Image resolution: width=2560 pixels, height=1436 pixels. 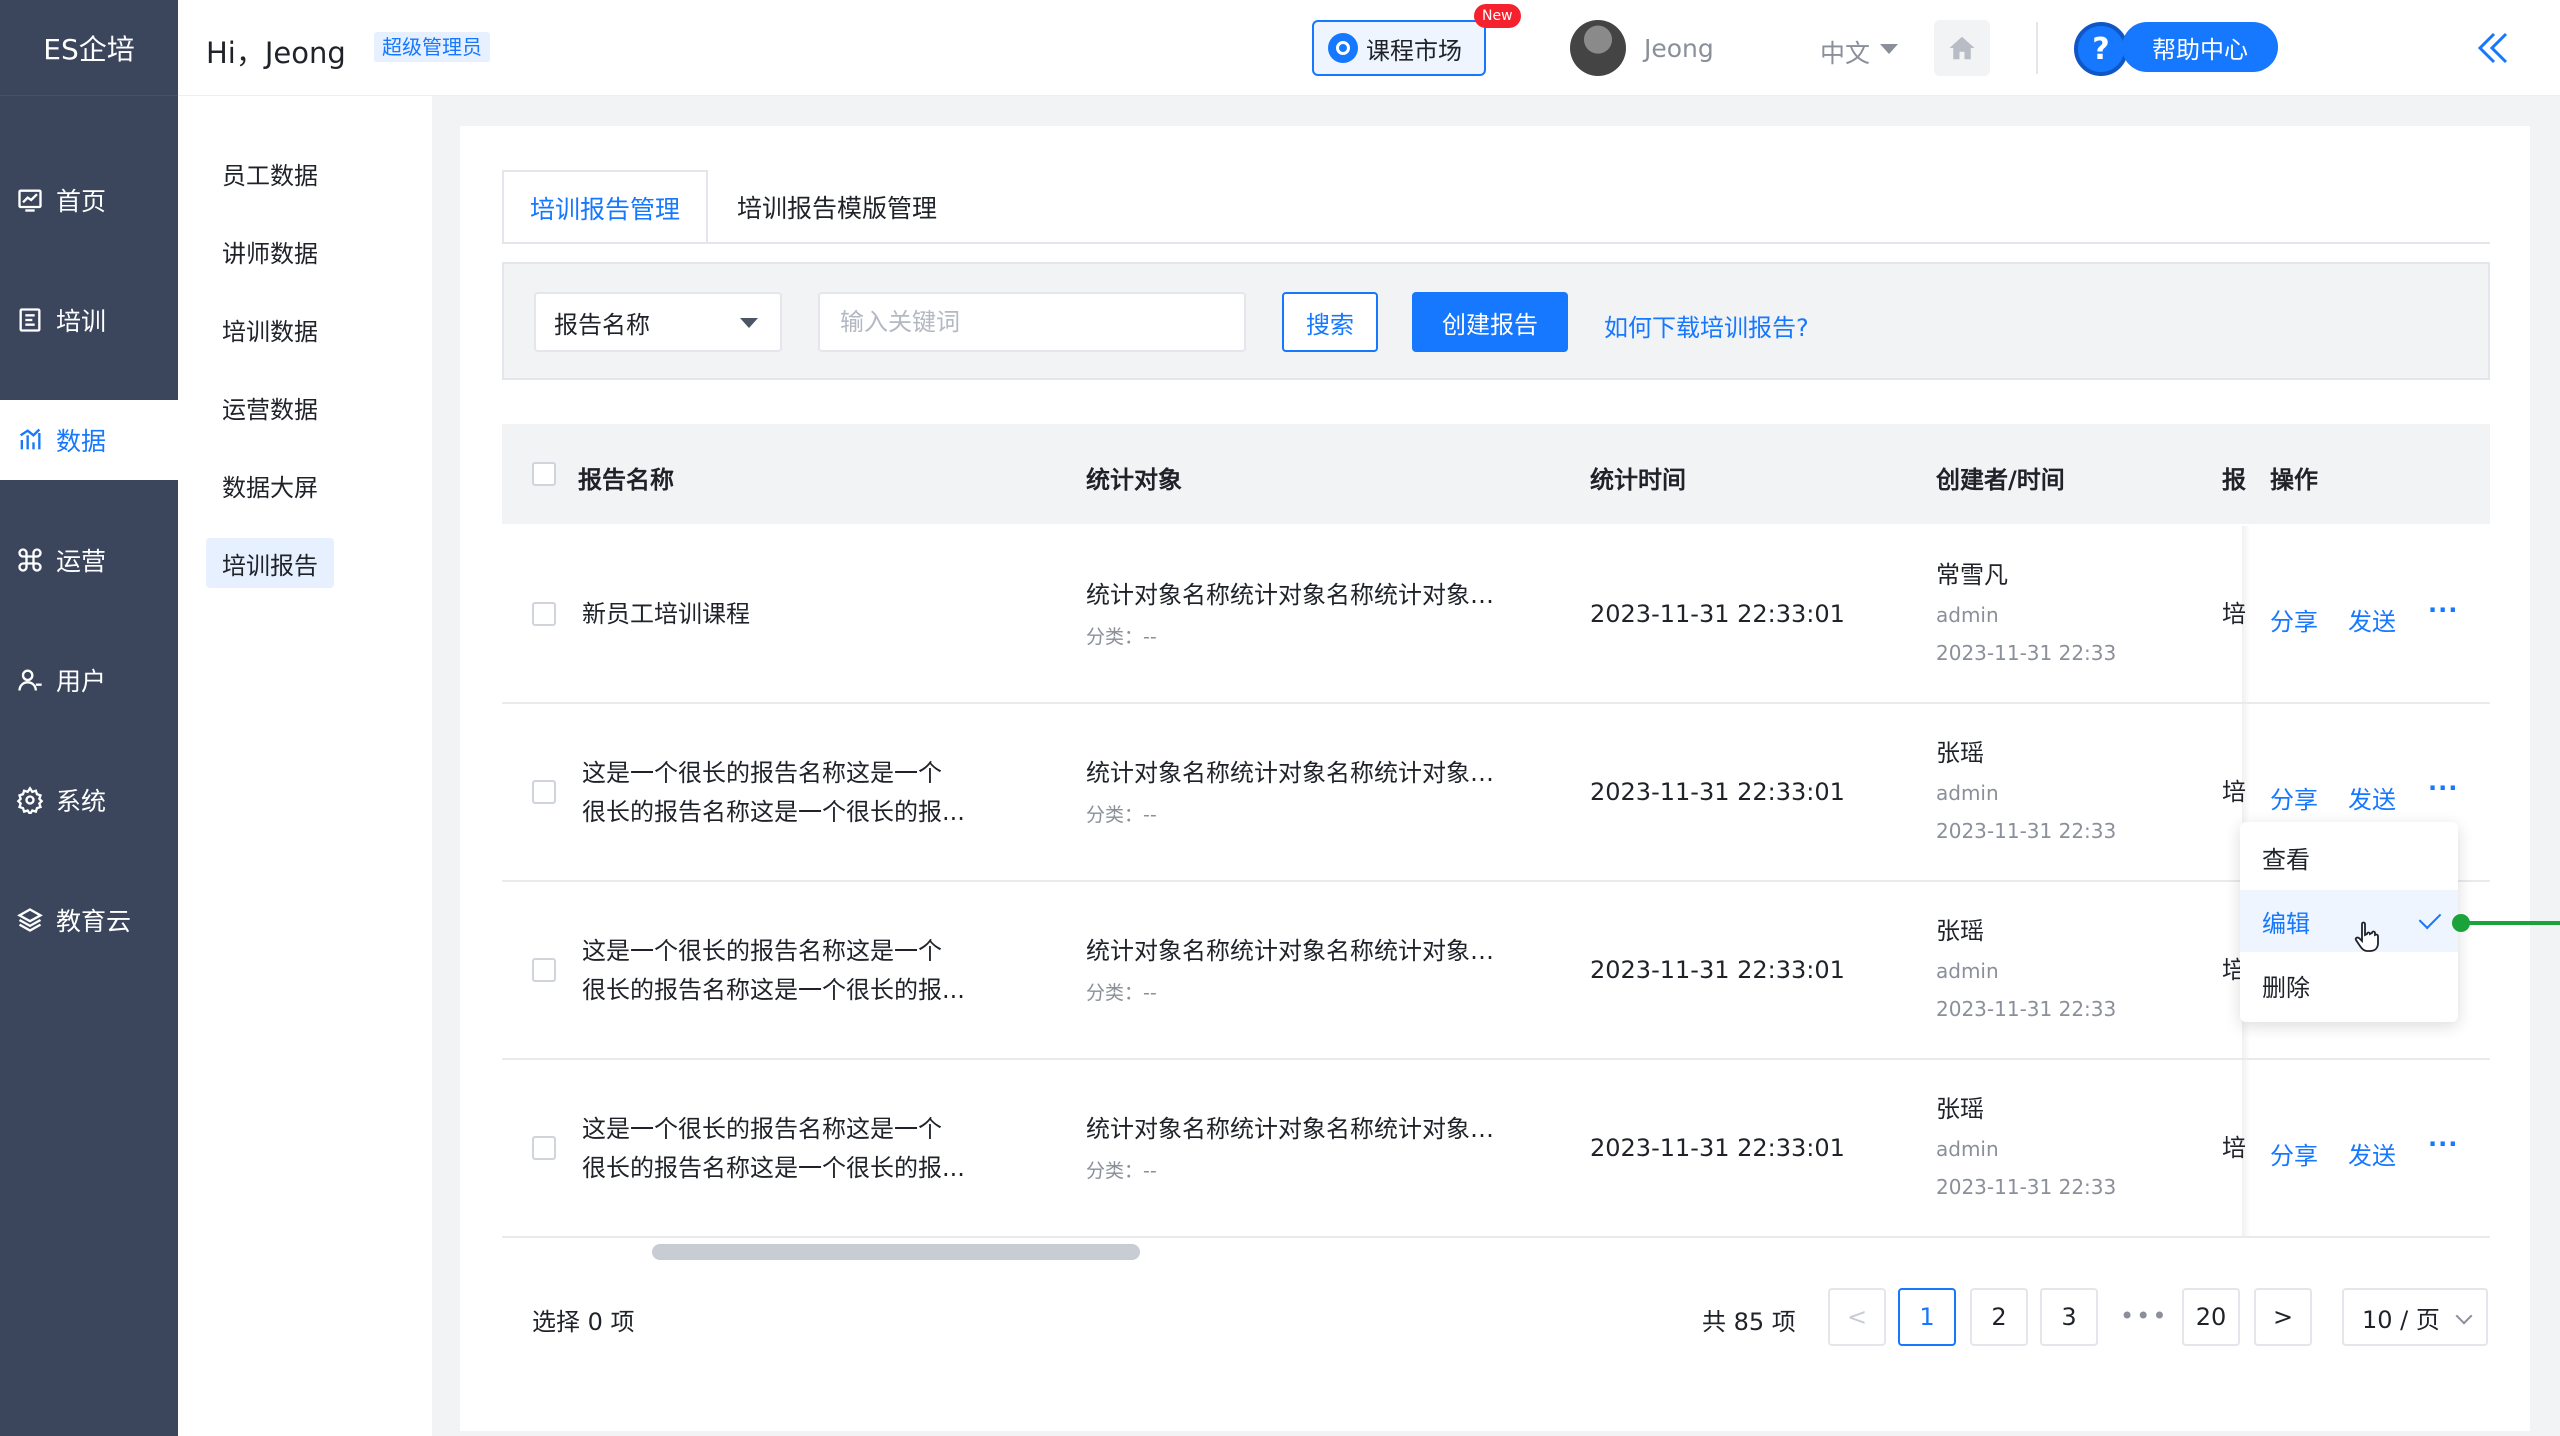 I want to click on help-question-icon: ?, so click(x=2101, y=49).